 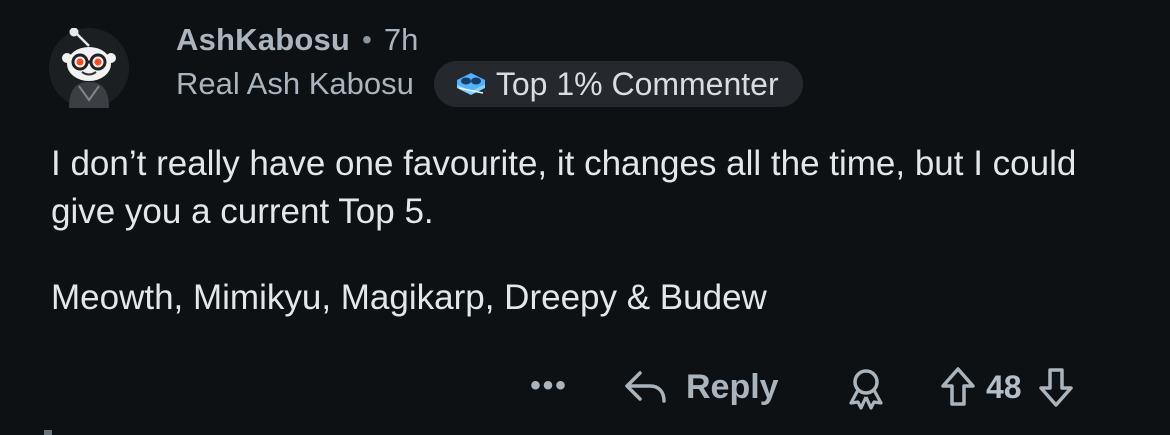 What do you see at coordinates (549, 386) in the screenshot?
I see `more-options-button: •••` at bounding box center [549, 386].